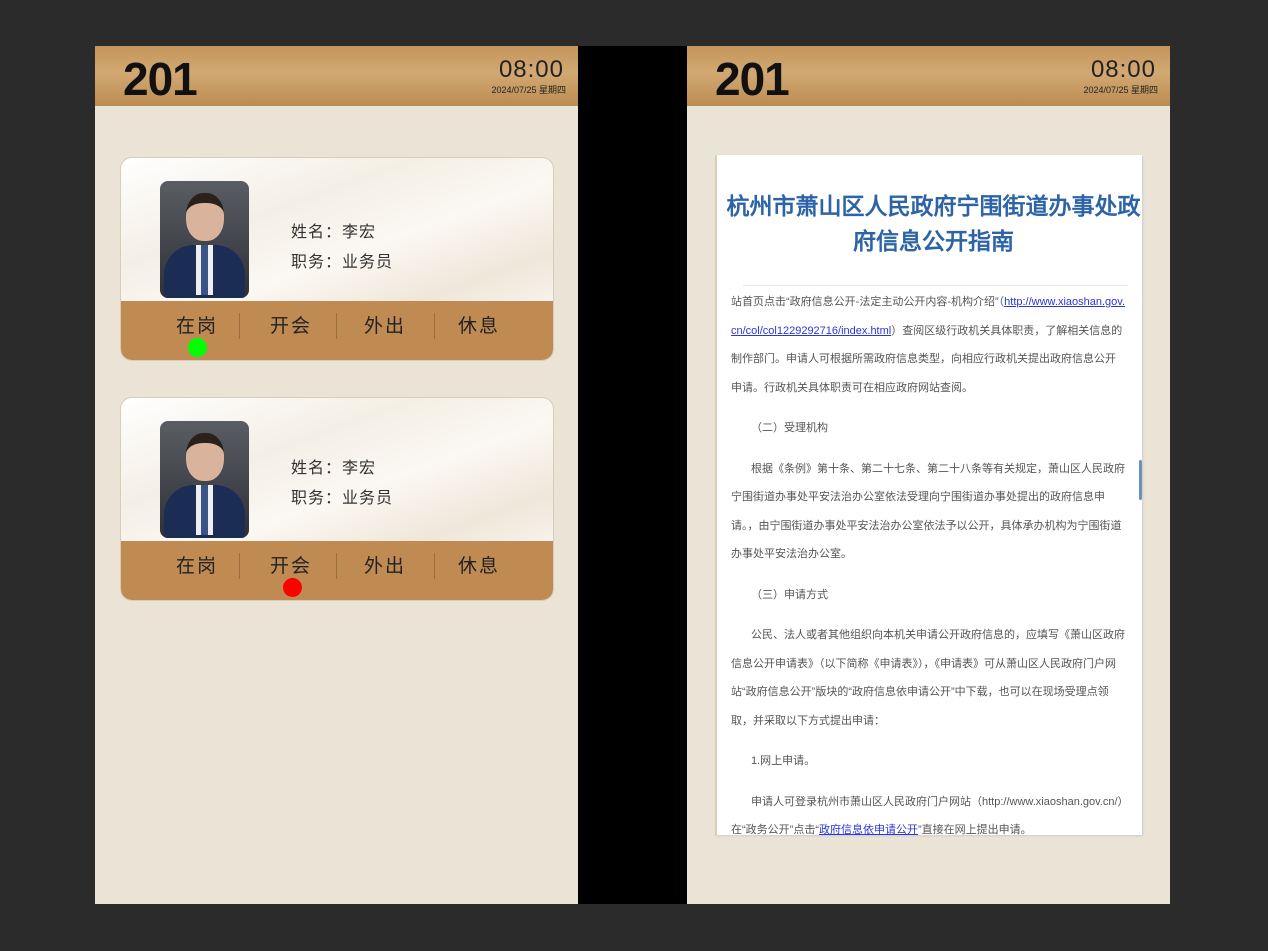 Image resolution: width=1268 pixels, height=951 pixels. I want to click on scrollbar, so click(1140, 480).